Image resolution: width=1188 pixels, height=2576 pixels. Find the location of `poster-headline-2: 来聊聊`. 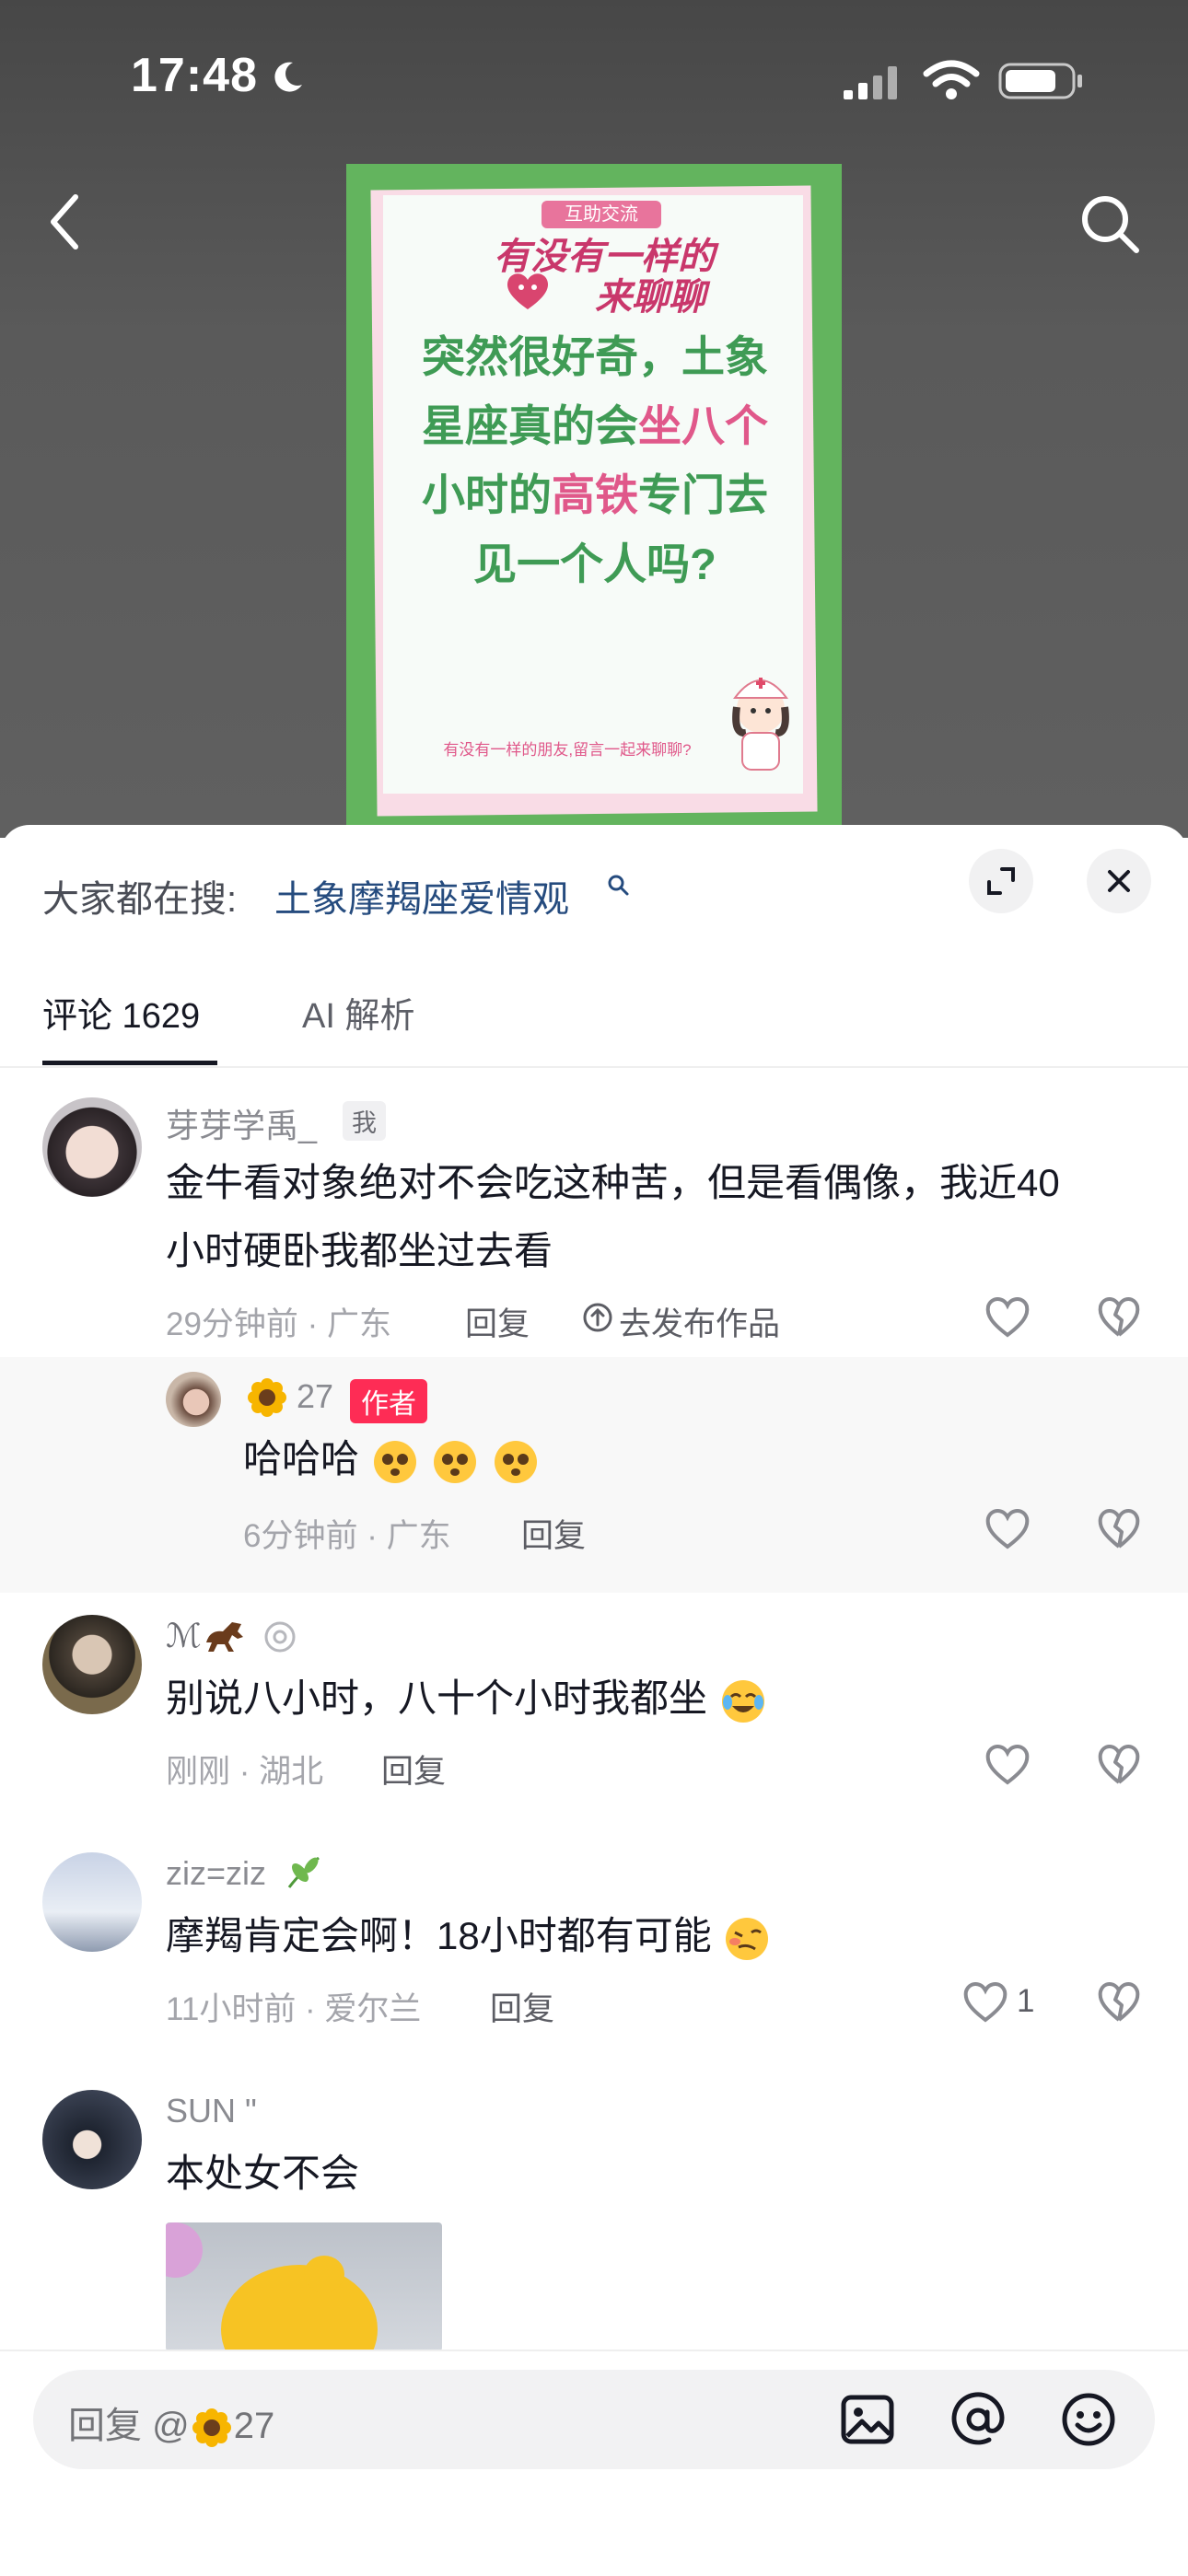

poster-headline-2: 来聊聊 is located at coordinates (650, 297).